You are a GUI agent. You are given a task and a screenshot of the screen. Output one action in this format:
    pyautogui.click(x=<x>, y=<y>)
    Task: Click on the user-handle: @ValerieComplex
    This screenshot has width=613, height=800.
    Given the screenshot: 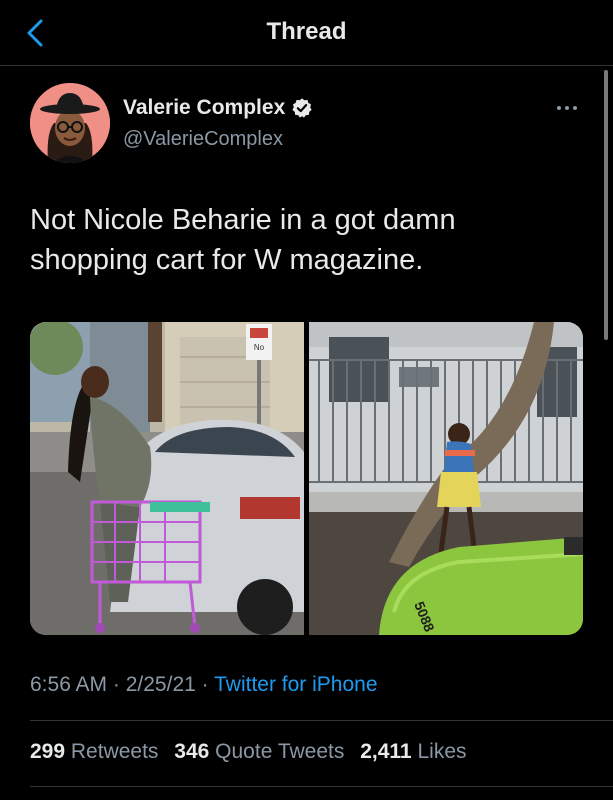 What is the action you would take?
    pyautogui.click(x=203, y=139)
    